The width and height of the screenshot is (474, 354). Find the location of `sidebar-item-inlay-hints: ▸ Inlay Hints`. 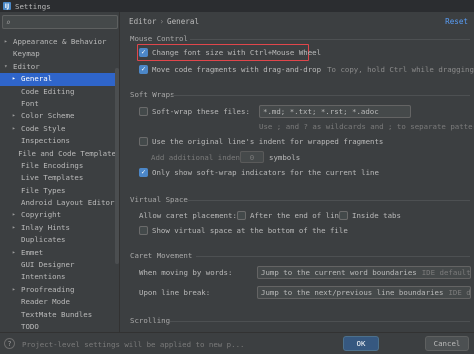

sidebar-item-inlay-hints: ▸ Inlay Hints is located at coordinates (58, 228).